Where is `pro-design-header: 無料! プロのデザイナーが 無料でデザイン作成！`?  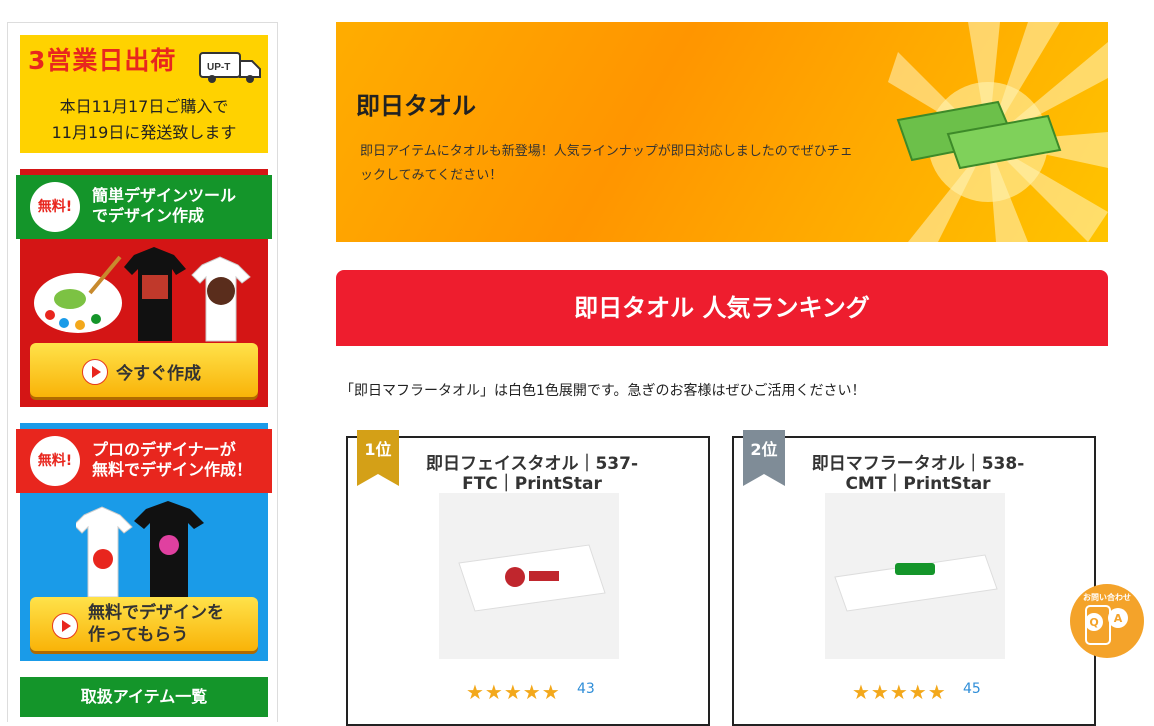 pro-design-header: 無料! プロのデザイナーが 無料でデザイン作成！ is located at coordinates (144, 461).